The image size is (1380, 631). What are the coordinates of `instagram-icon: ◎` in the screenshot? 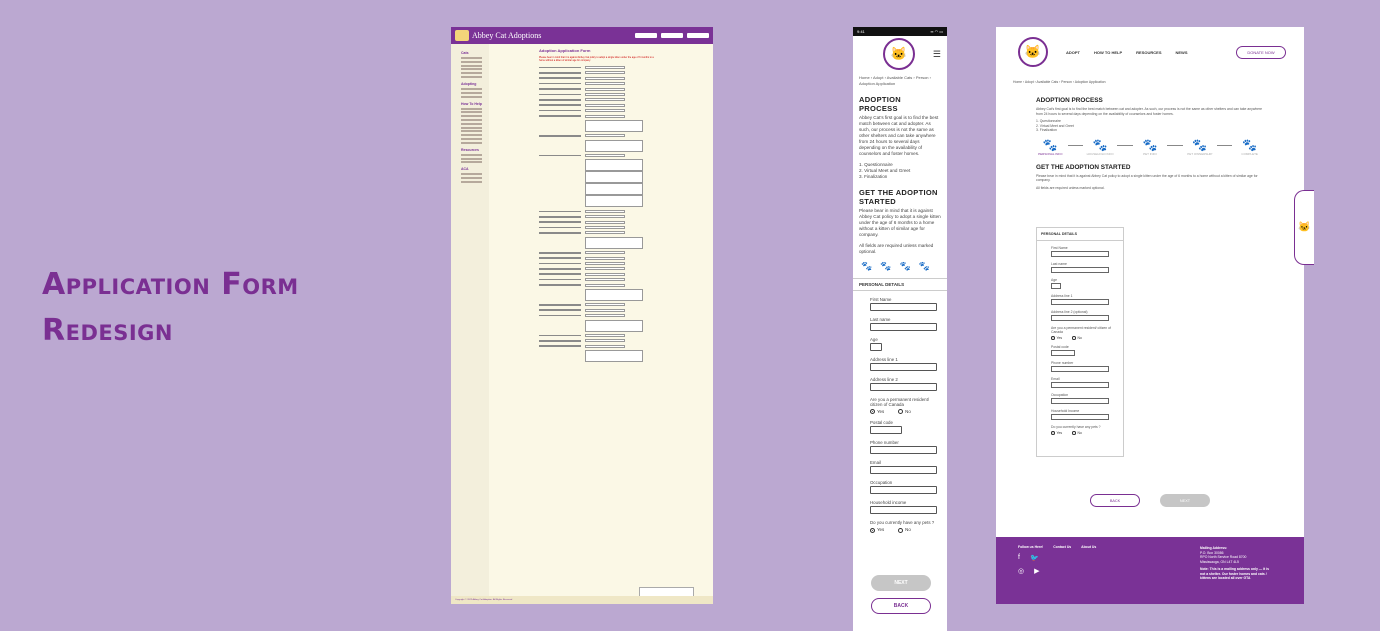 It's located at (1021, 571).